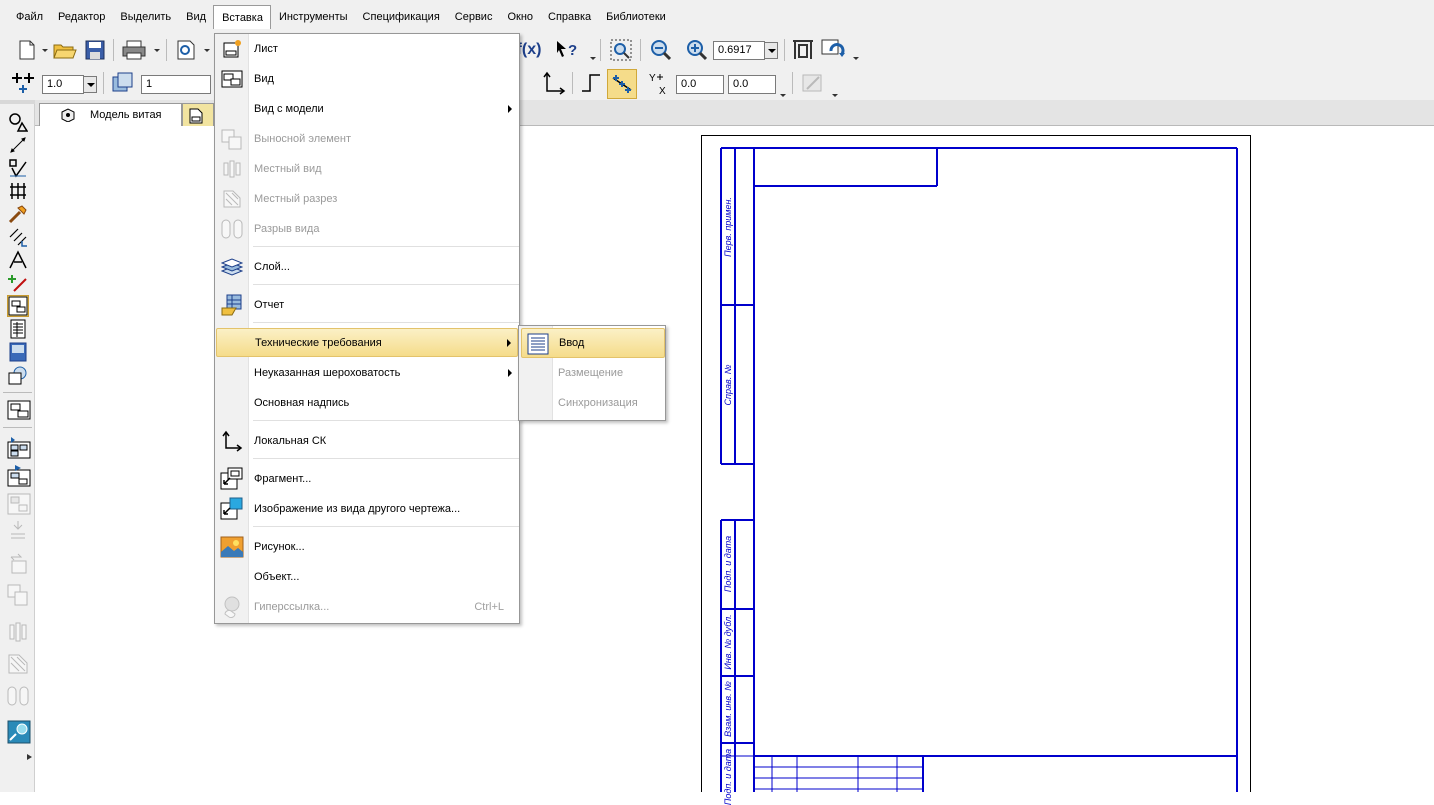 The height and width of the screenshot is (805, 1434). I want to click on menu-item-view-break: Разрыв вида, so click(367, 229).